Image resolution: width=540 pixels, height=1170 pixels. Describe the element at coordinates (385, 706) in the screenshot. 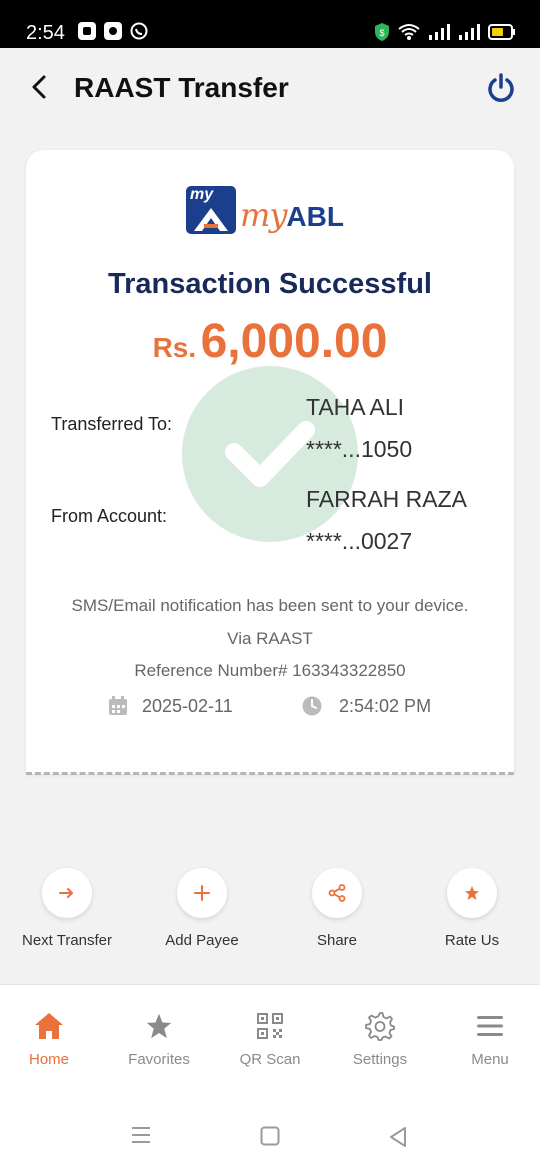

I see `transaction-time: 2:54:02 PM` at that location.